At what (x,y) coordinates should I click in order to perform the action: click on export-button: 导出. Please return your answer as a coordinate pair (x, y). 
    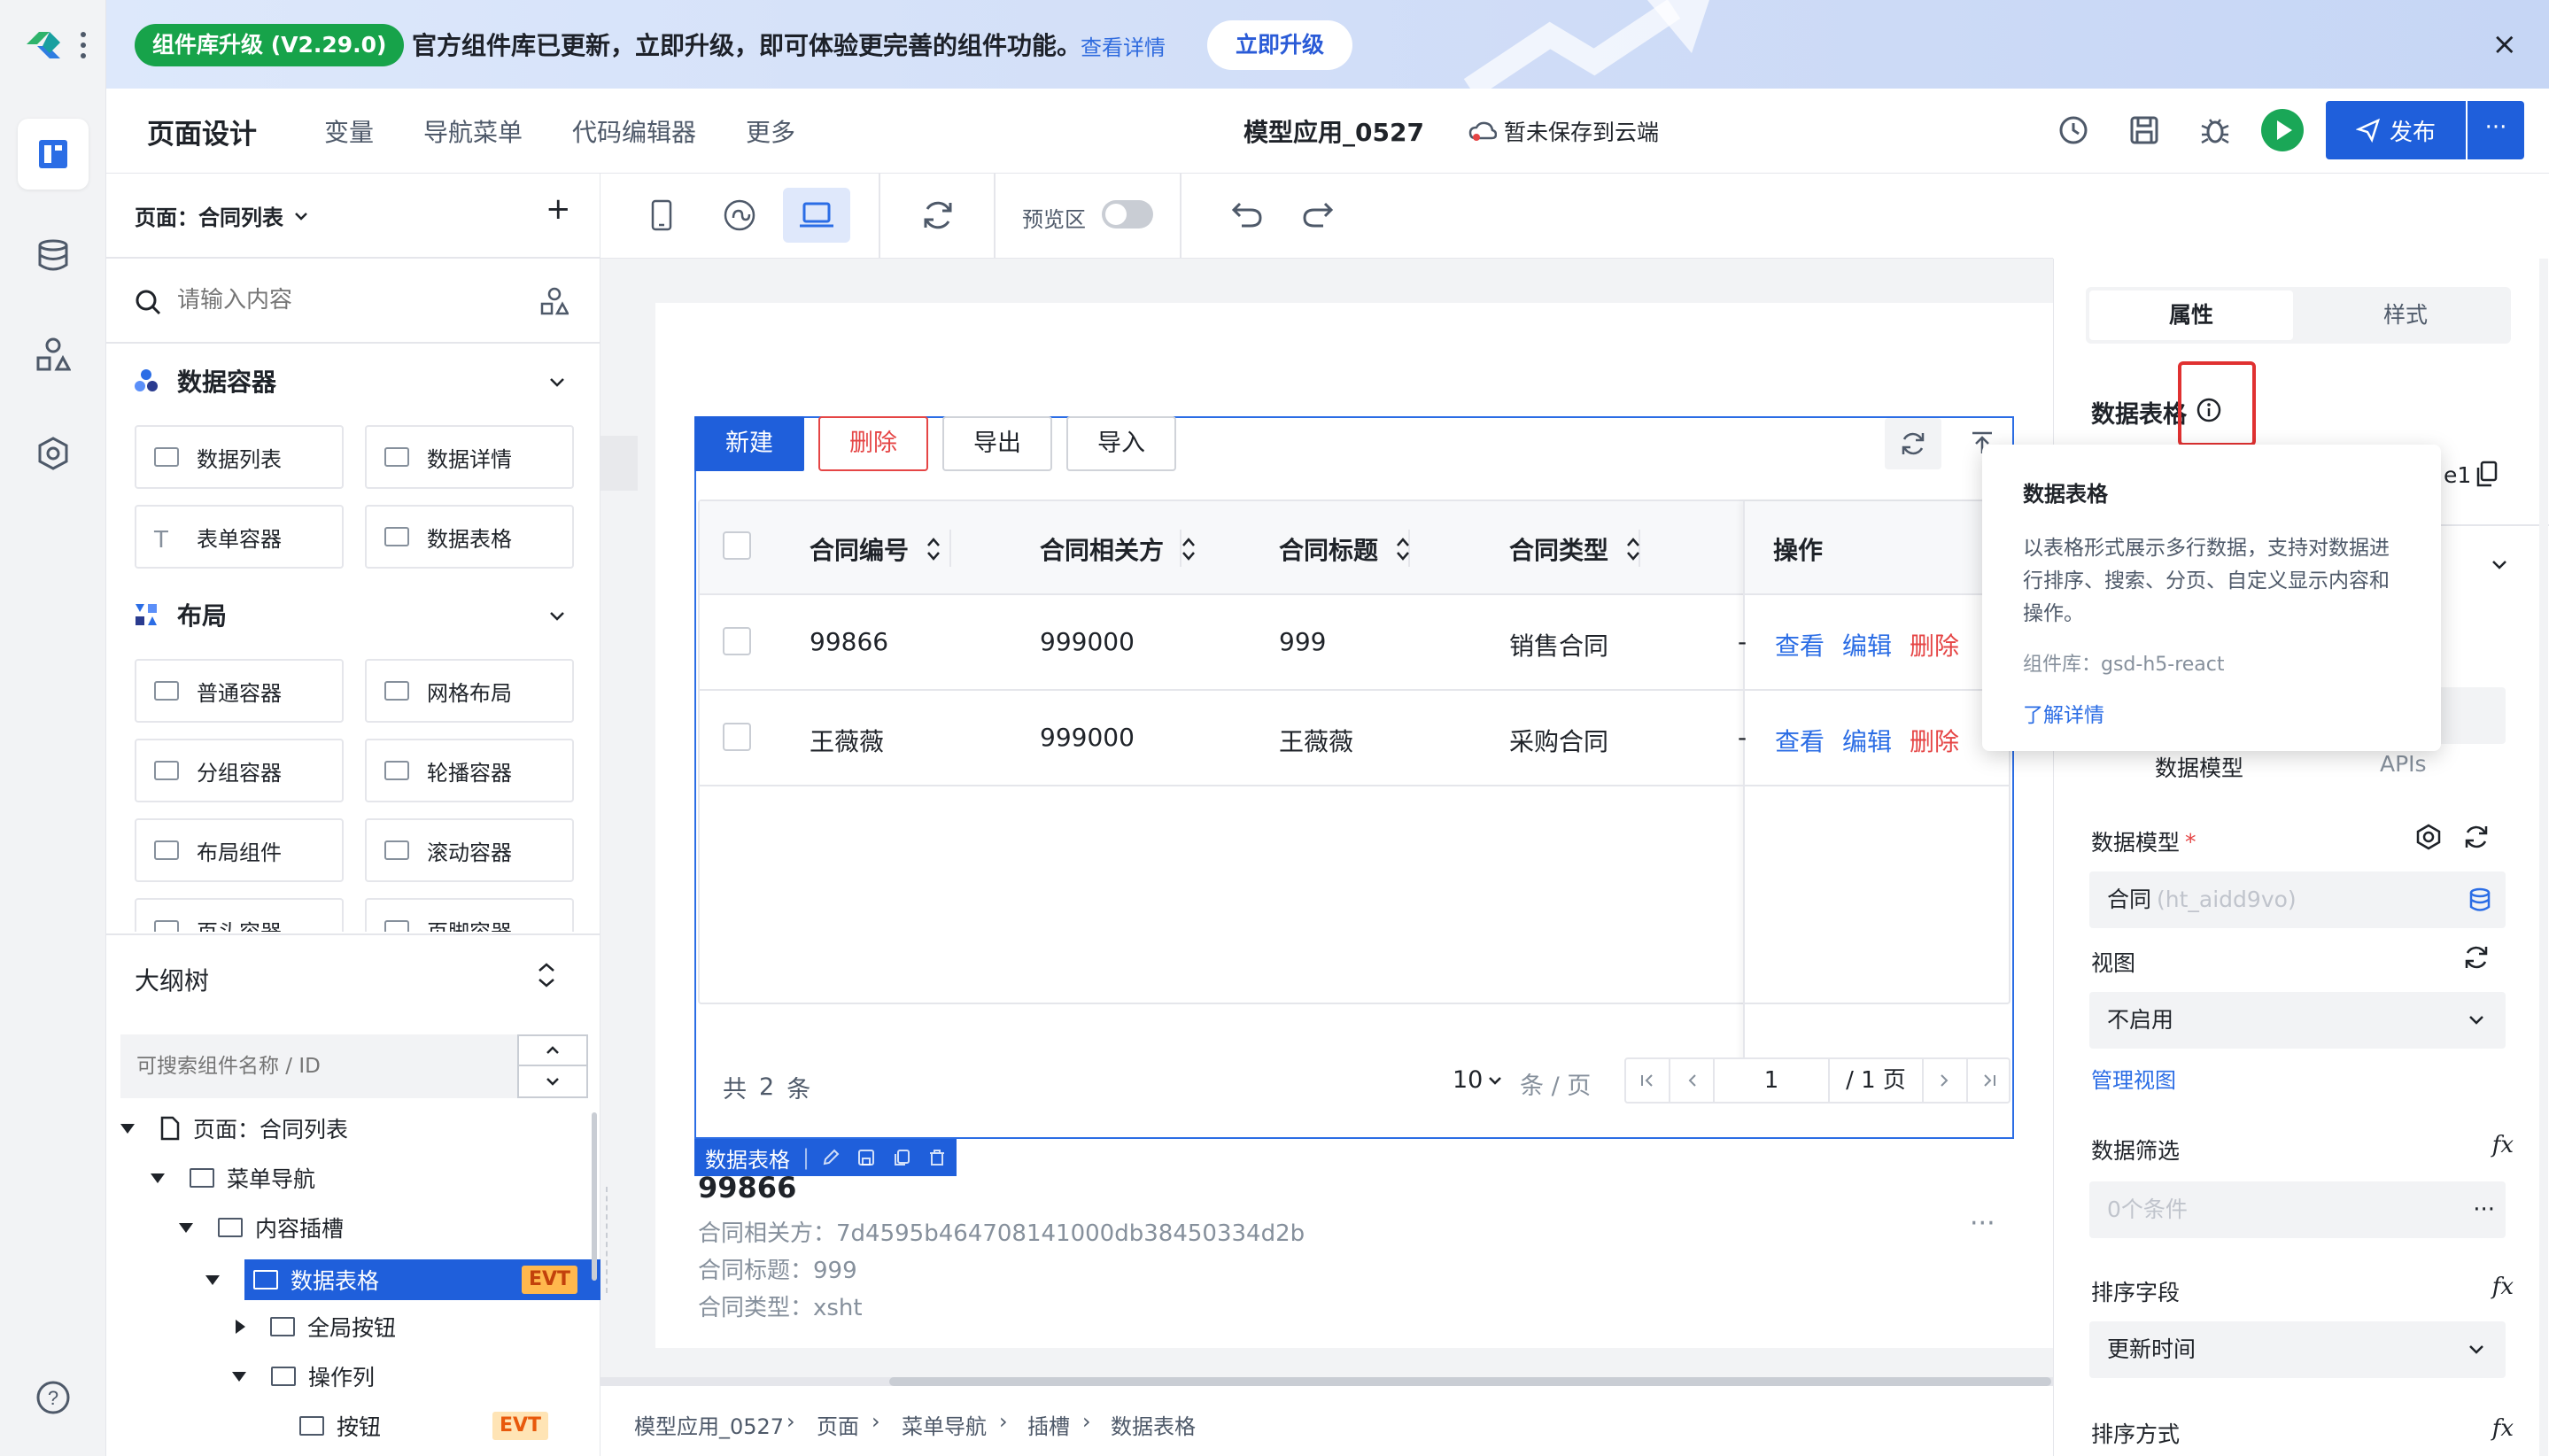
    Looking at the image, I should click on (997, 443).